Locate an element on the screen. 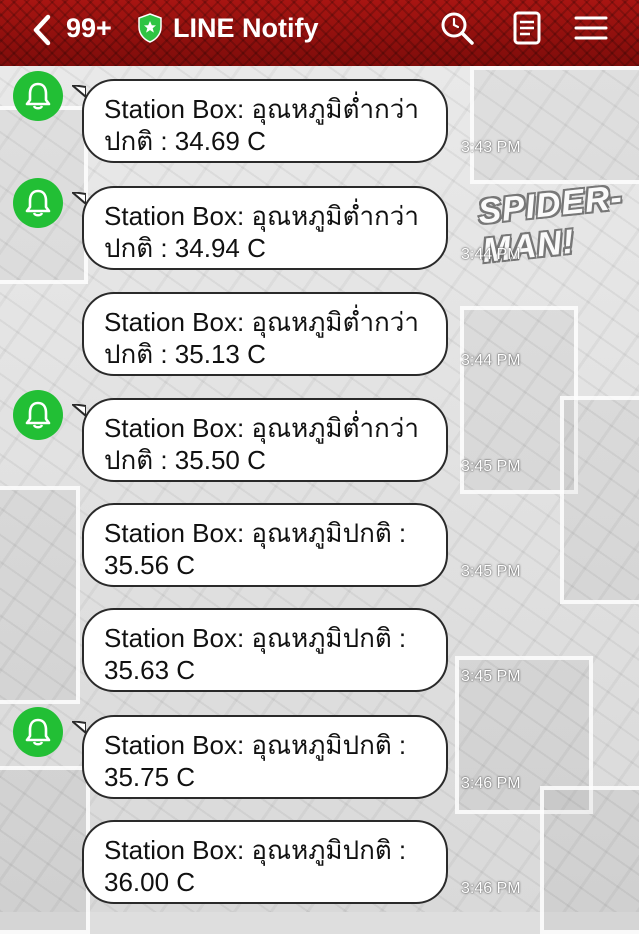 The width and height of the screenshot is (639, 934). message-bubble: Station Box: อุณหภูมิปกติ : 35.63 C is located at coordinates (265, 650).